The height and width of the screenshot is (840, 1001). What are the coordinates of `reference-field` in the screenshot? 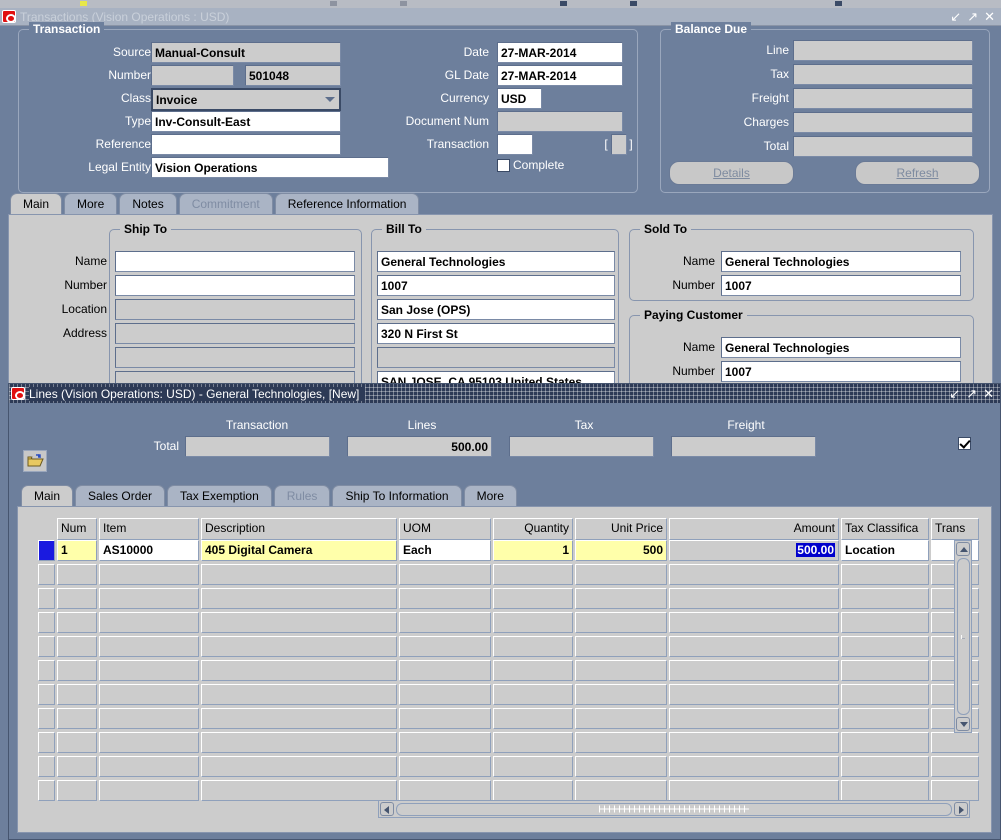 It's located at (246, 144).